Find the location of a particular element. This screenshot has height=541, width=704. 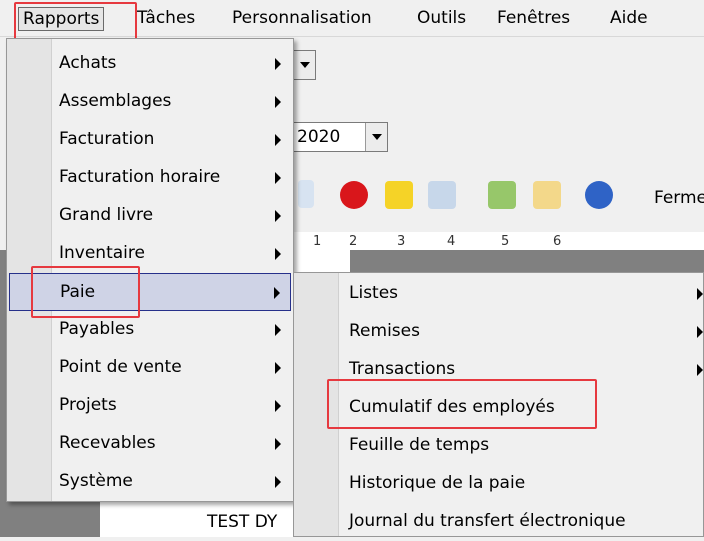

menu-item-point-de-vente: Point de vente is located at coordinates (150, 368).